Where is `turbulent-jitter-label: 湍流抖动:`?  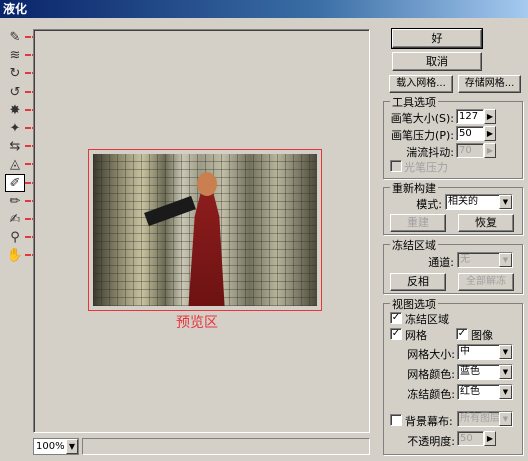
turbulent-jitter-label: 湍流抖动: is located at coordinates (430, 152).